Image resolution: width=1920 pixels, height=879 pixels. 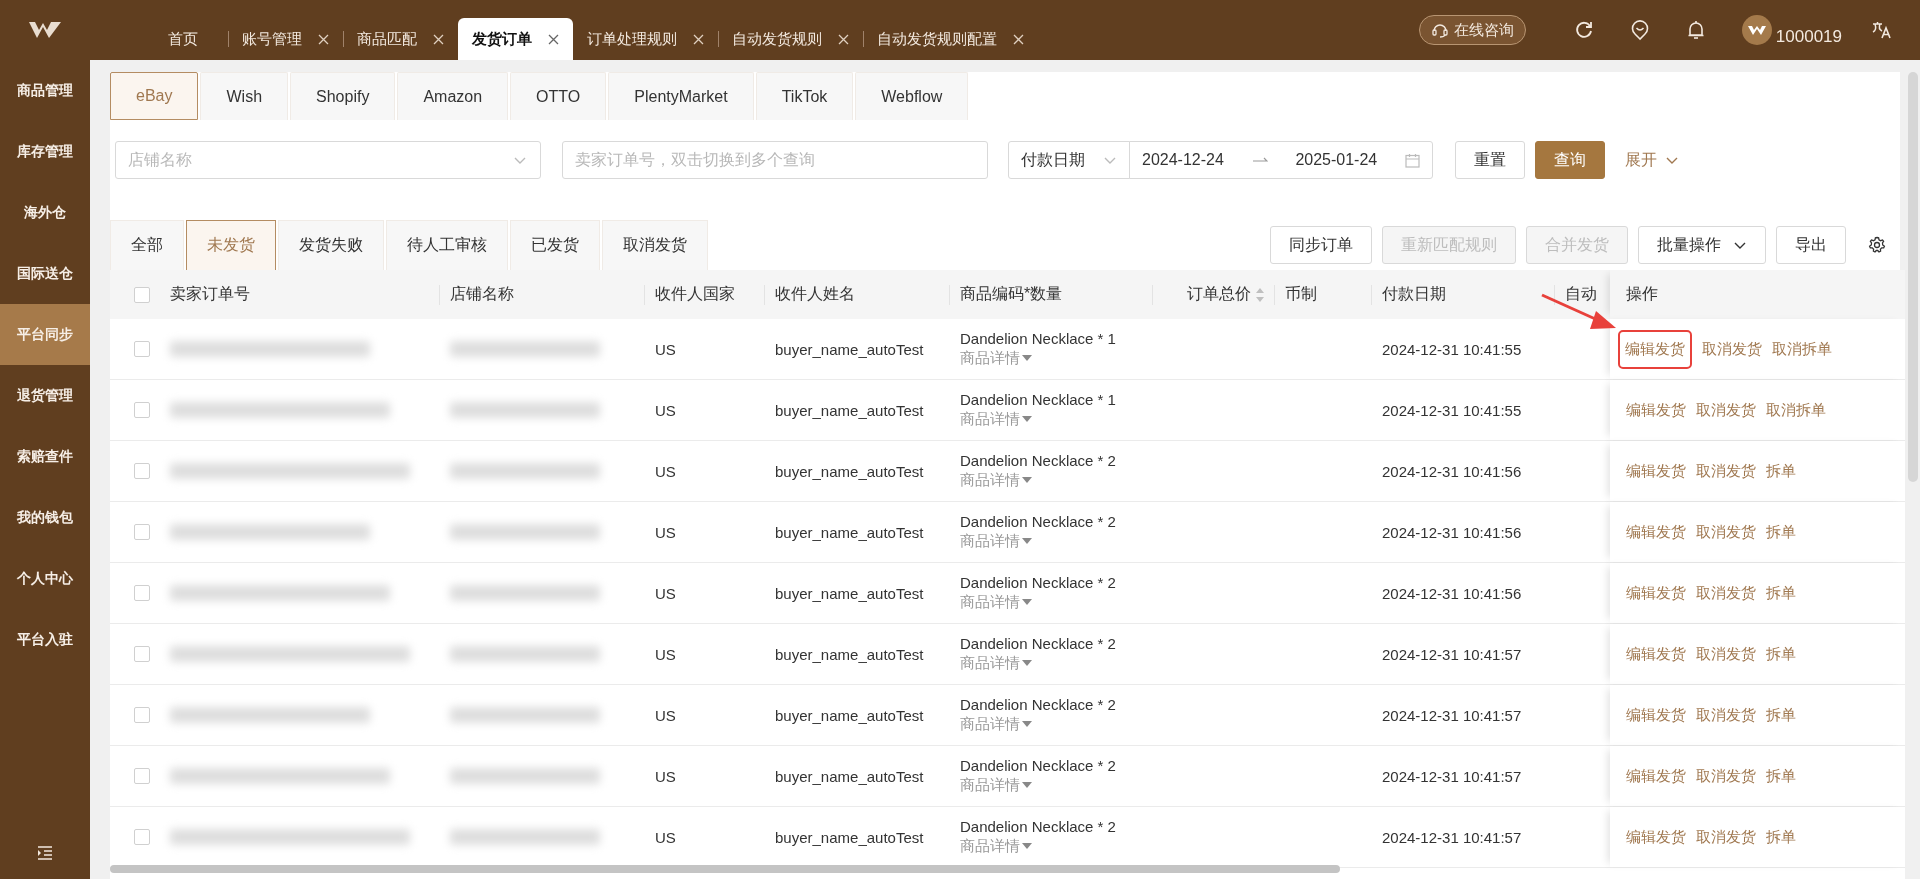 What do you see at coordinates (950, 39) in the screenshot?
I see `page-tab: 自动发货规则配置` at bounding box center [950, 39].